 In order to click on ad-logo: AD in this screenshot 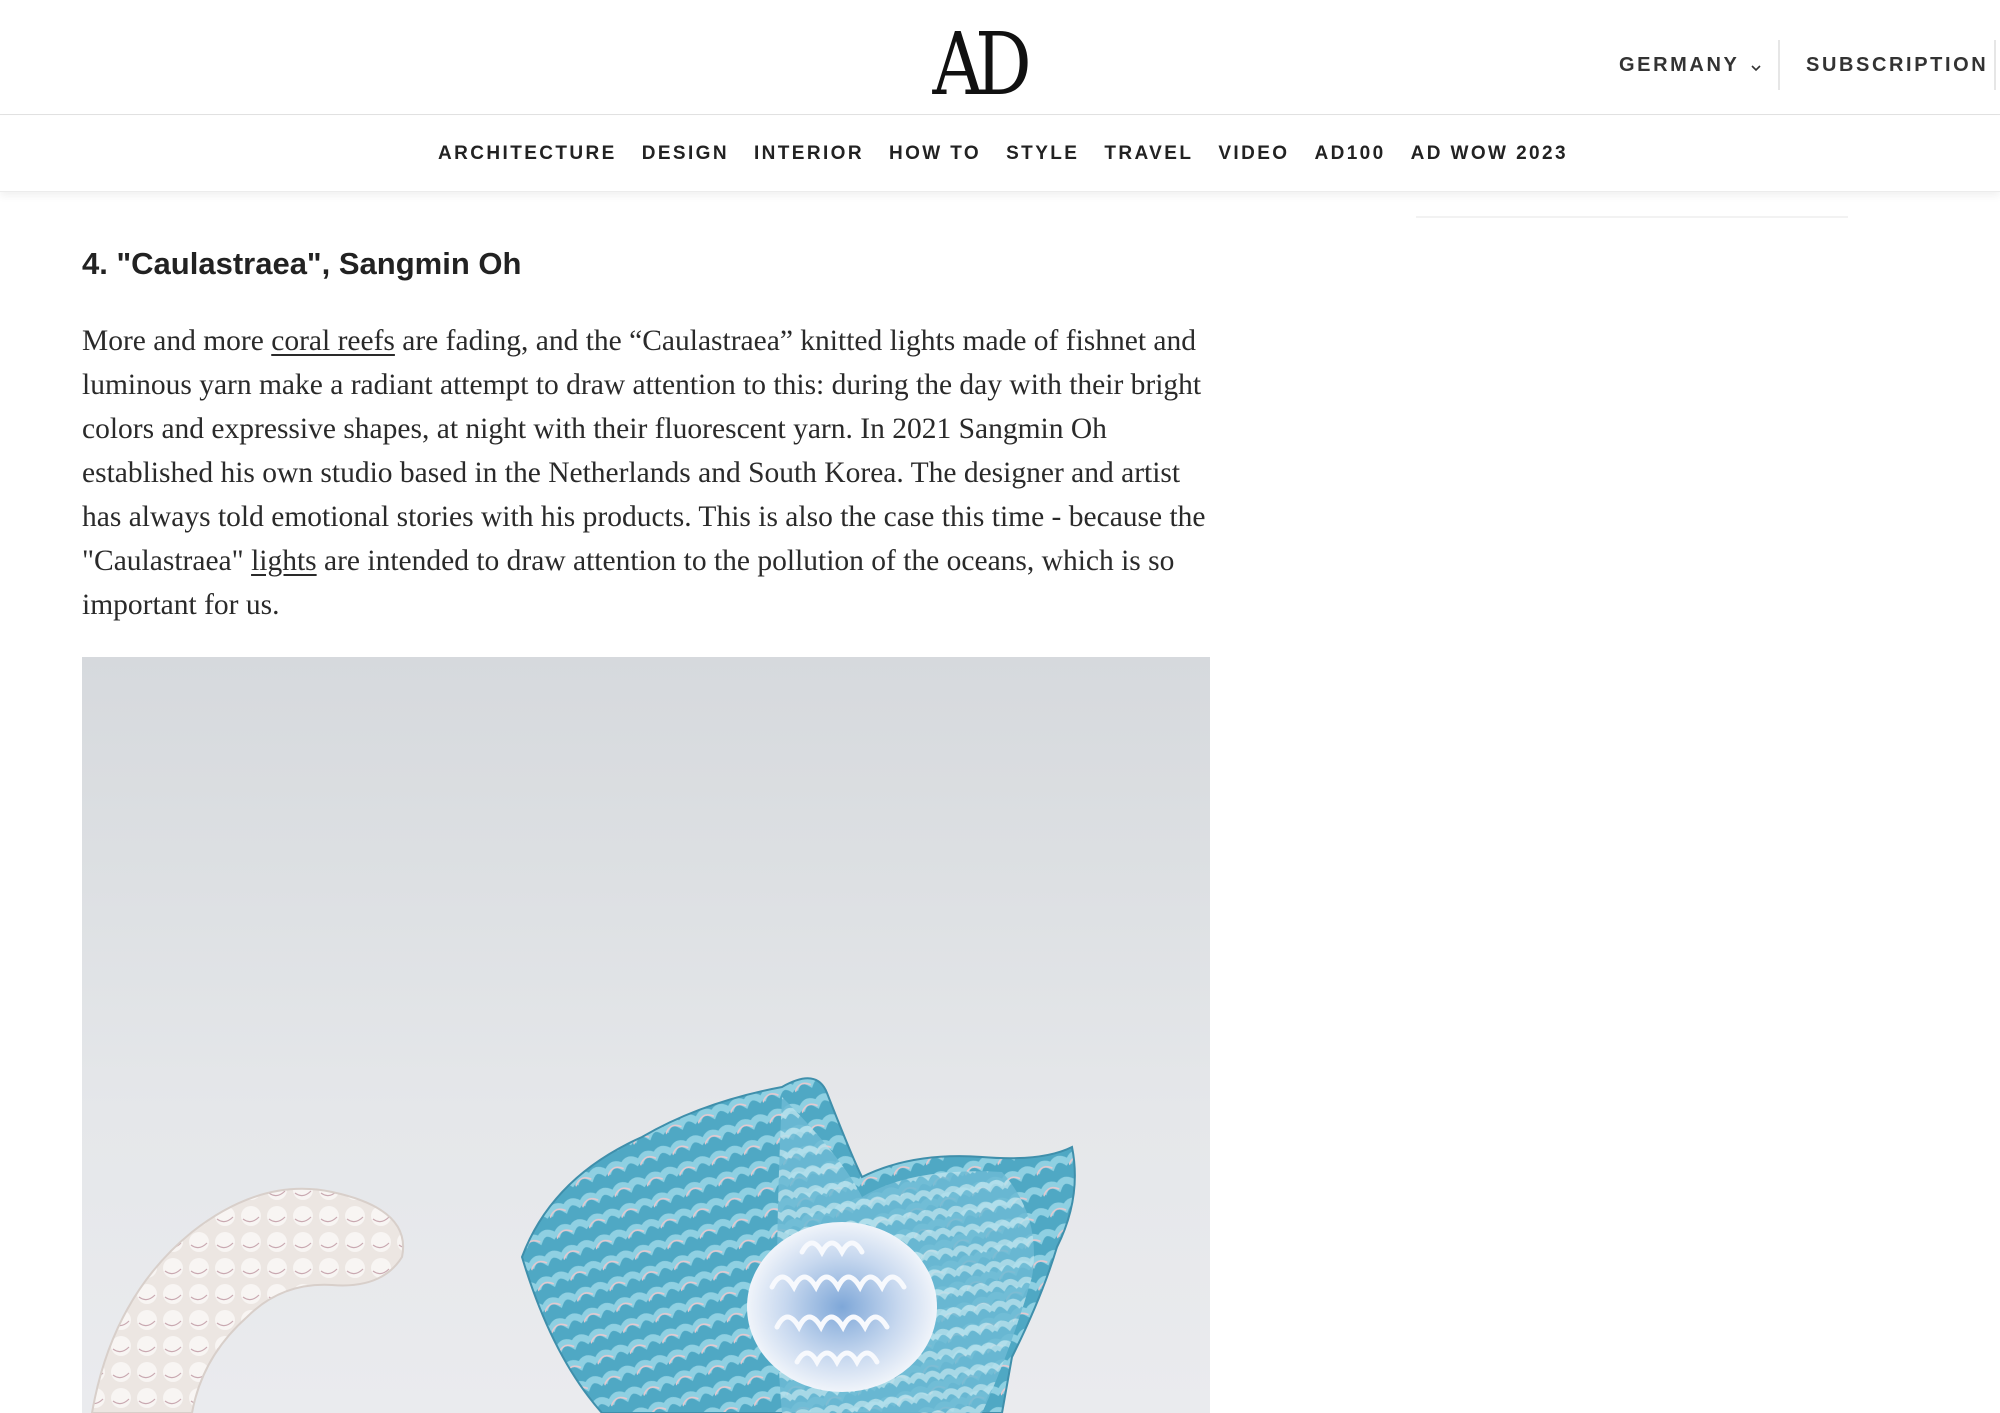, I will do `click(977, 65)`.